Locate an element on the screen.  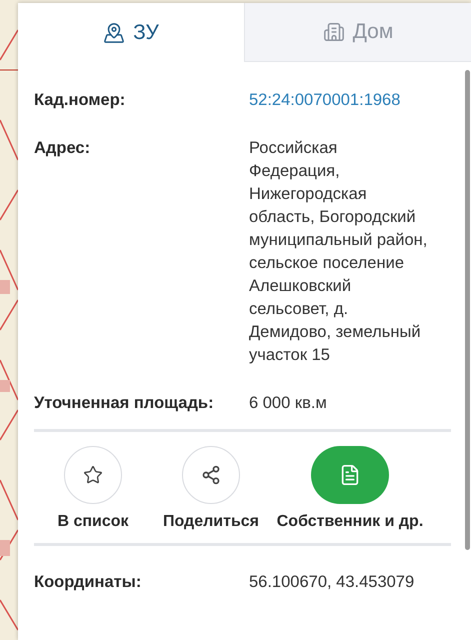
field-value: Российская Федерация, Нижегородская область, Богородский муниципальный район, сельское поселение Алешковский сельсовет, д. Демидово, земельный участок 15 is located at coordinates (338, 252).